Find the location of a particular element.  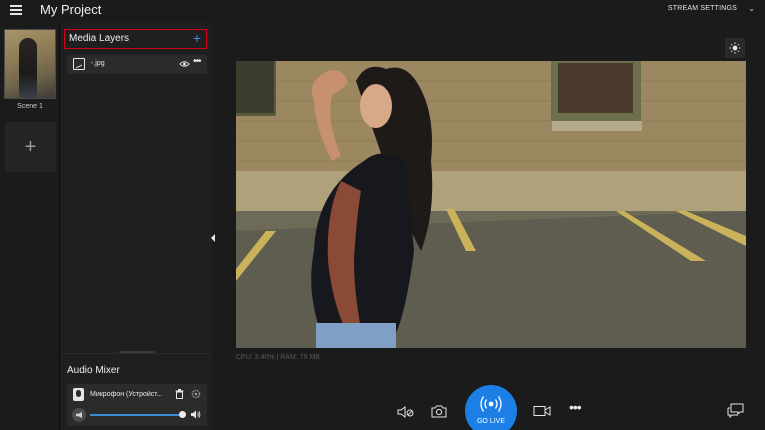

menu-icon is located at coordinates (16, 10).